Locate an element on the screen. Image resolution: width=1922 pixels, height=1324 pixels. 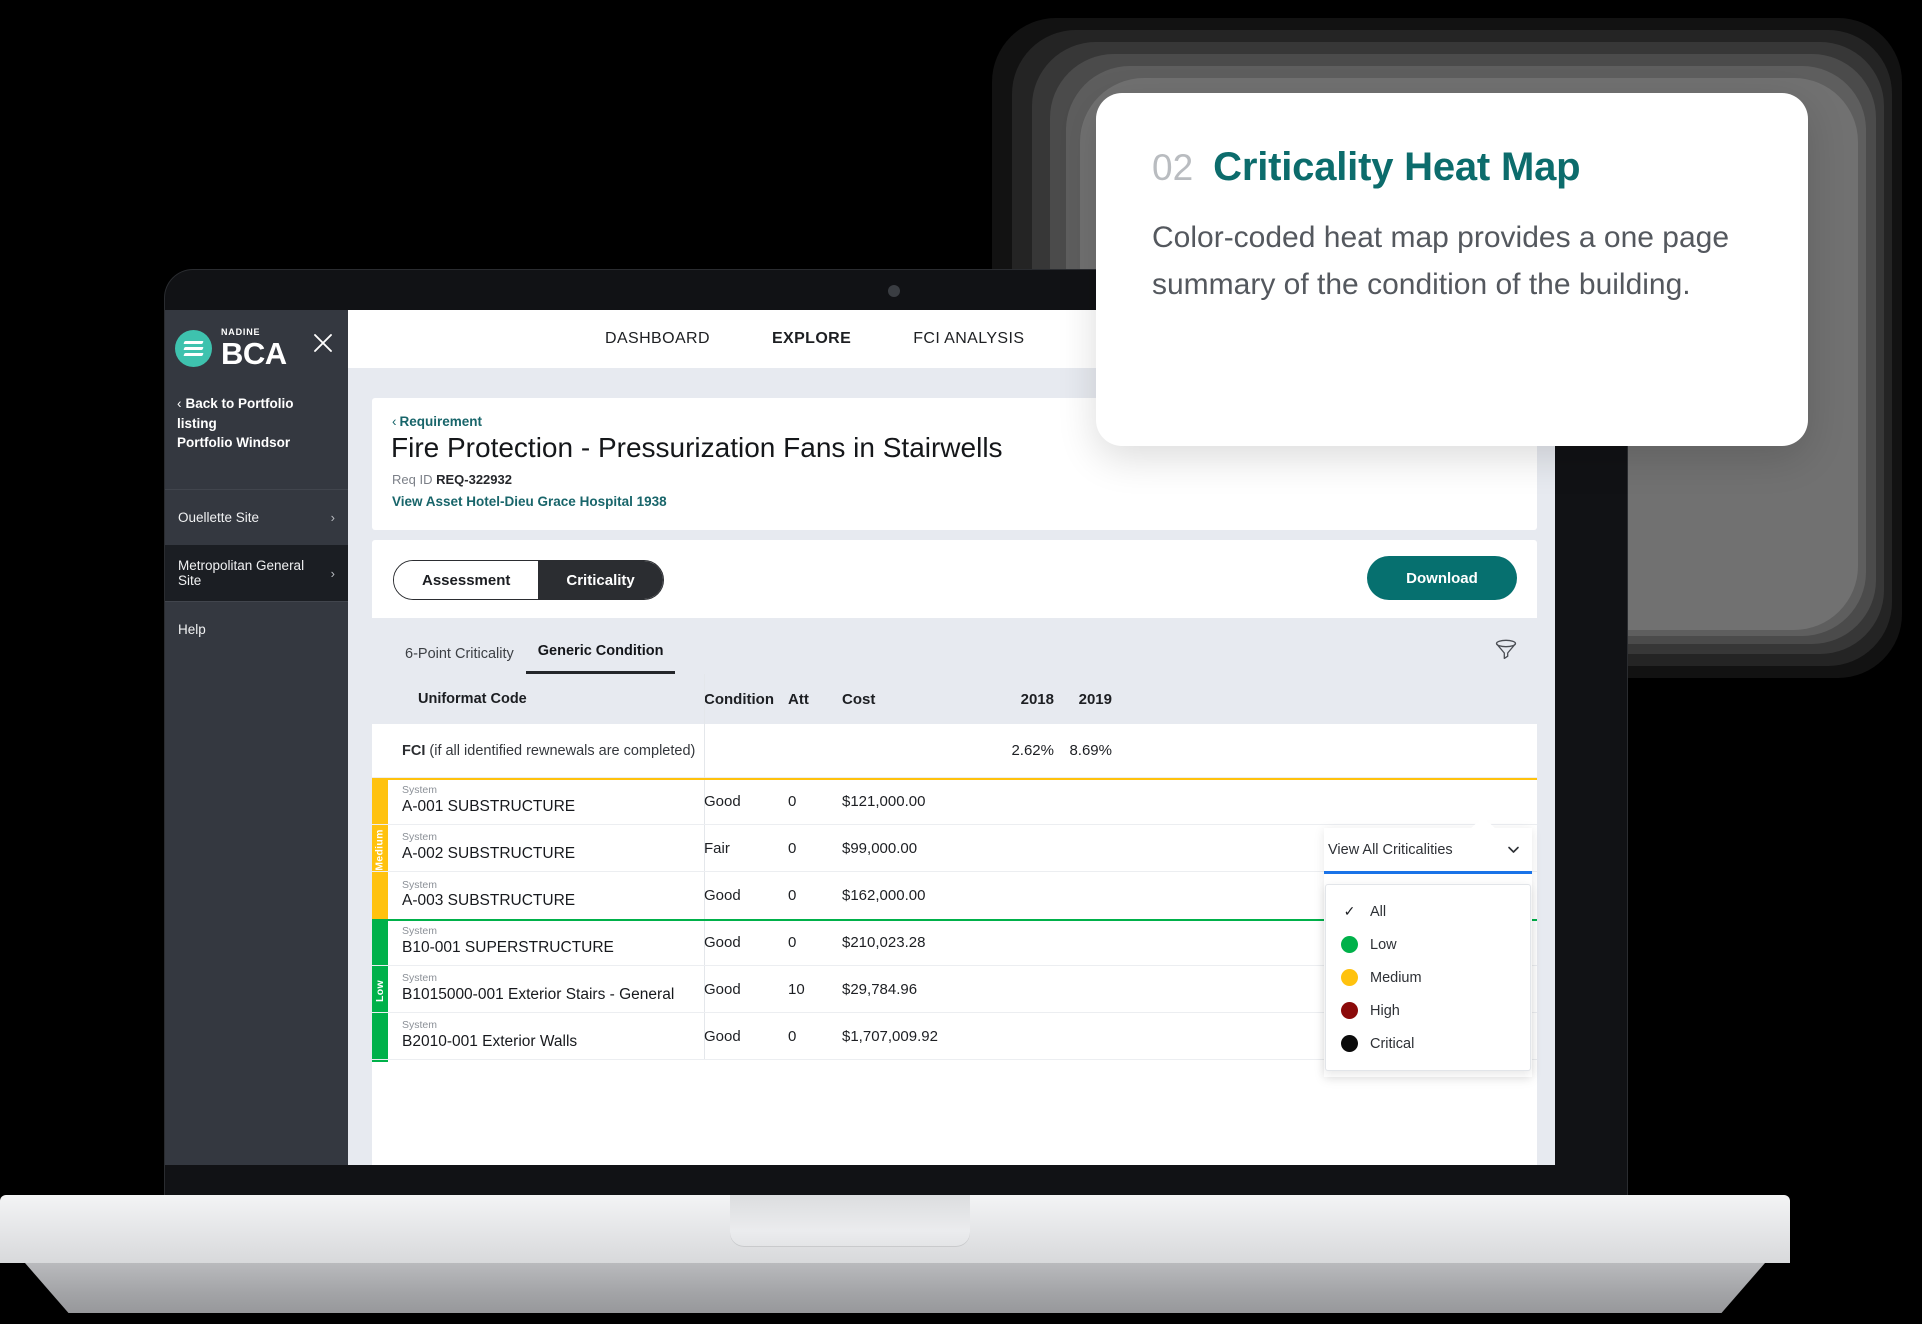
row-cost: $210,023.28 is located at coordinates (884, 942).